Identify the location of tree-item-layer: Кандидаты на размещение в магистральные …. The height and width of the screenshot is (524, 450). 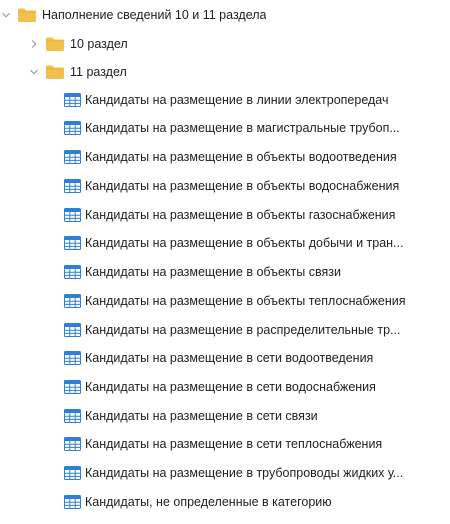
(232, 128).